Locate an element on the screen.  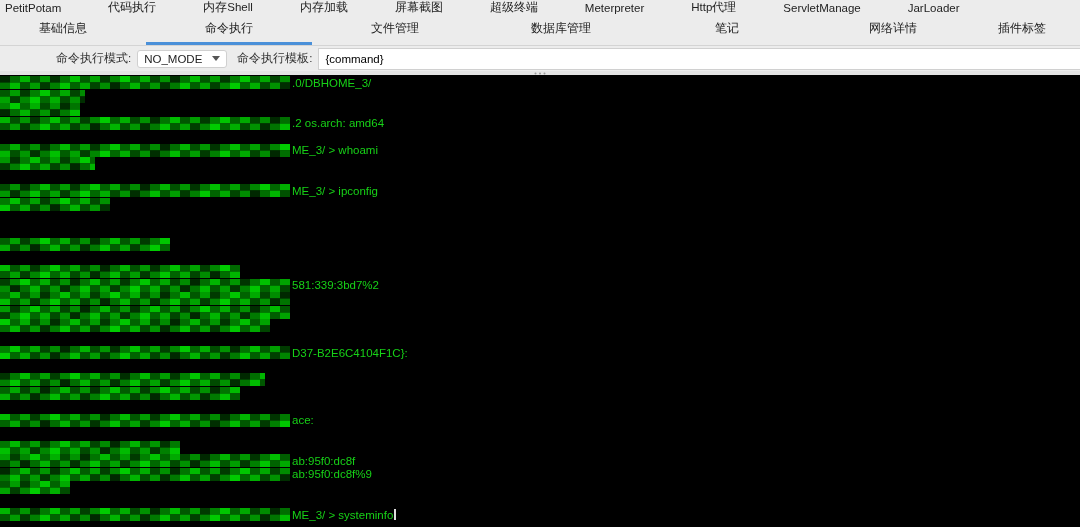
plugin-tab: Http代理 is located at coordinates (714, 7).